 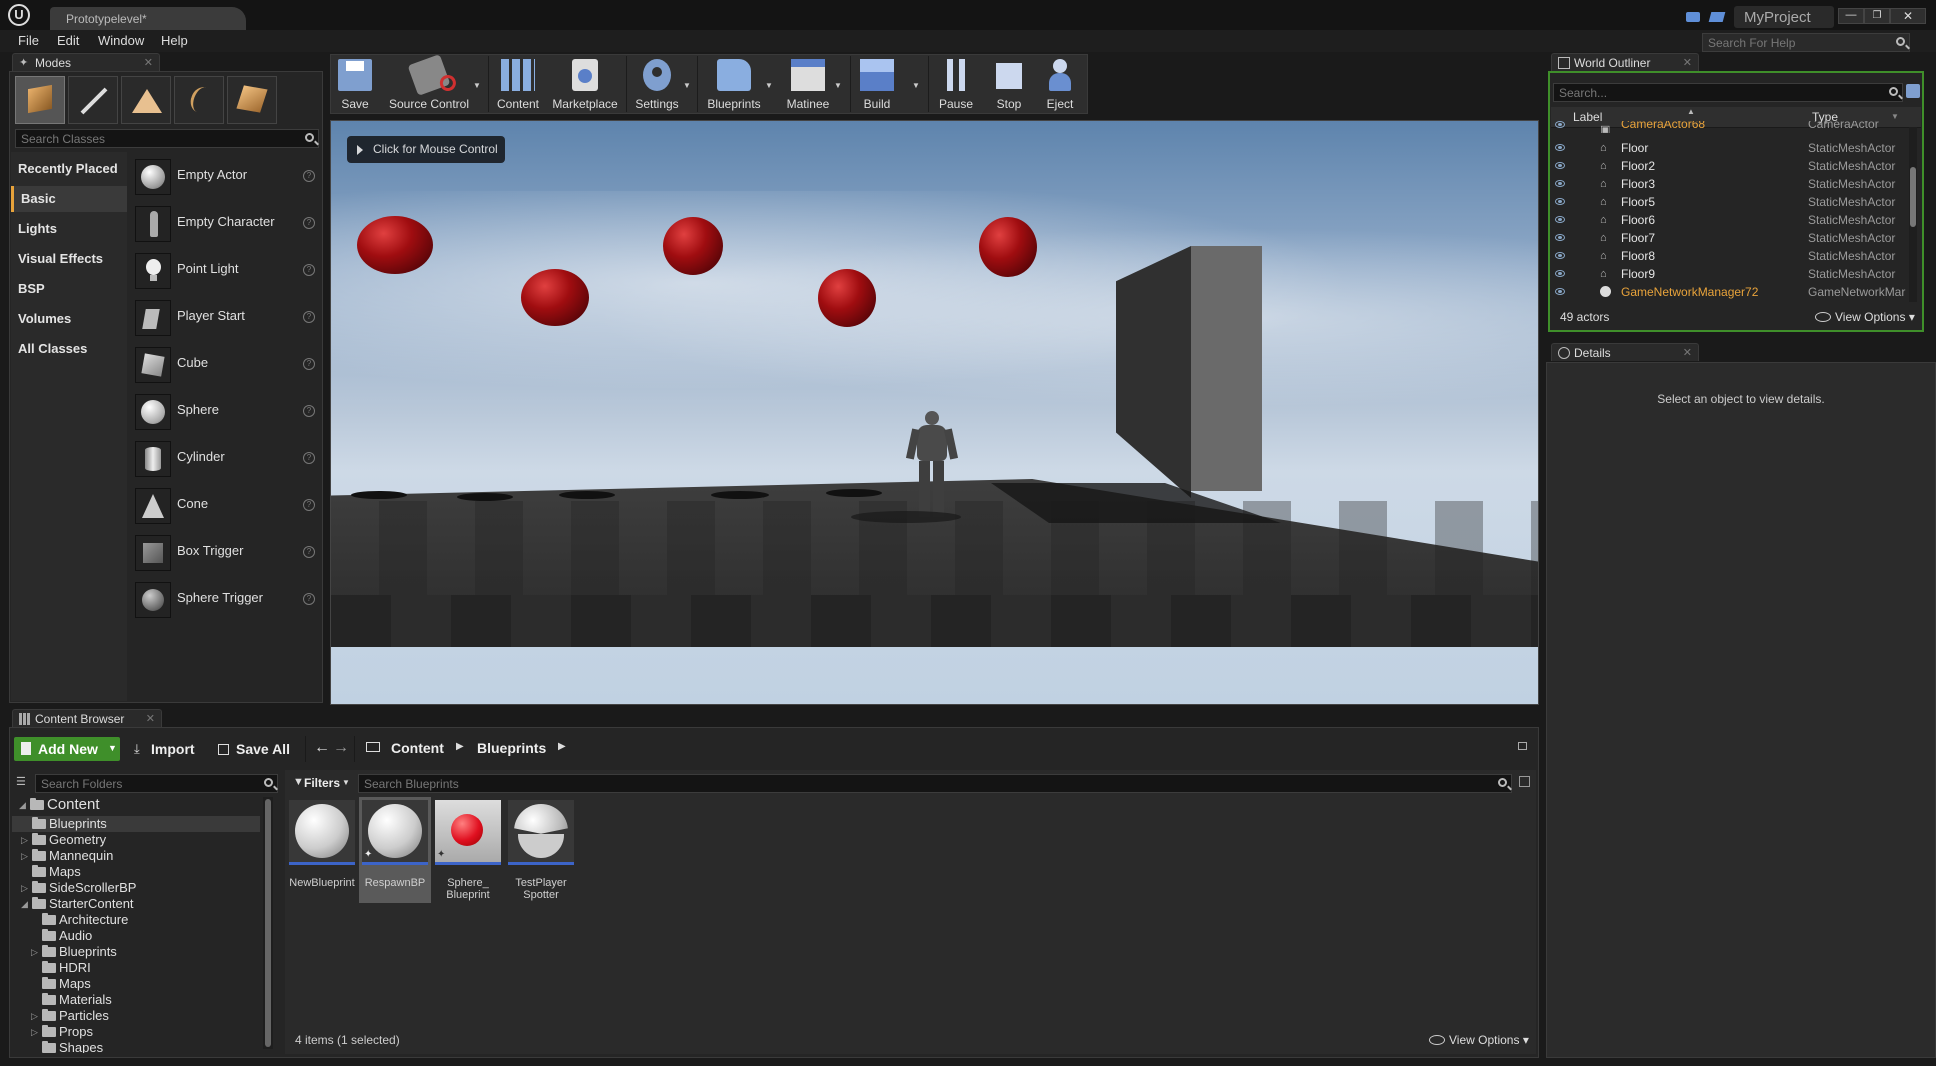 I want to click on add-new-button: Add New ▼, so click(x=67, y=749).